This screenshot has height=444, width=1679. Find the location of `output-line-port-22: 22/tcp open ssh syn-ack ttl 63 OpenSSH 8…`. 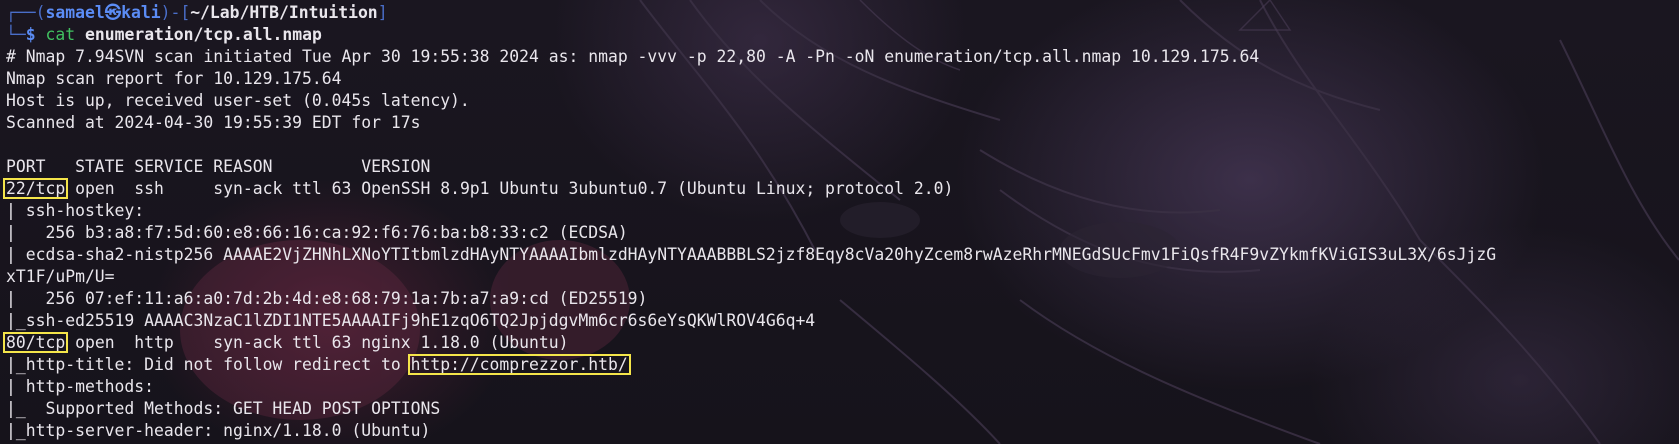

output-line-port-22: 22/tcp open ssh syn-ack ttl 63 OpenSSH 8… is located at coordinates (749, 189).